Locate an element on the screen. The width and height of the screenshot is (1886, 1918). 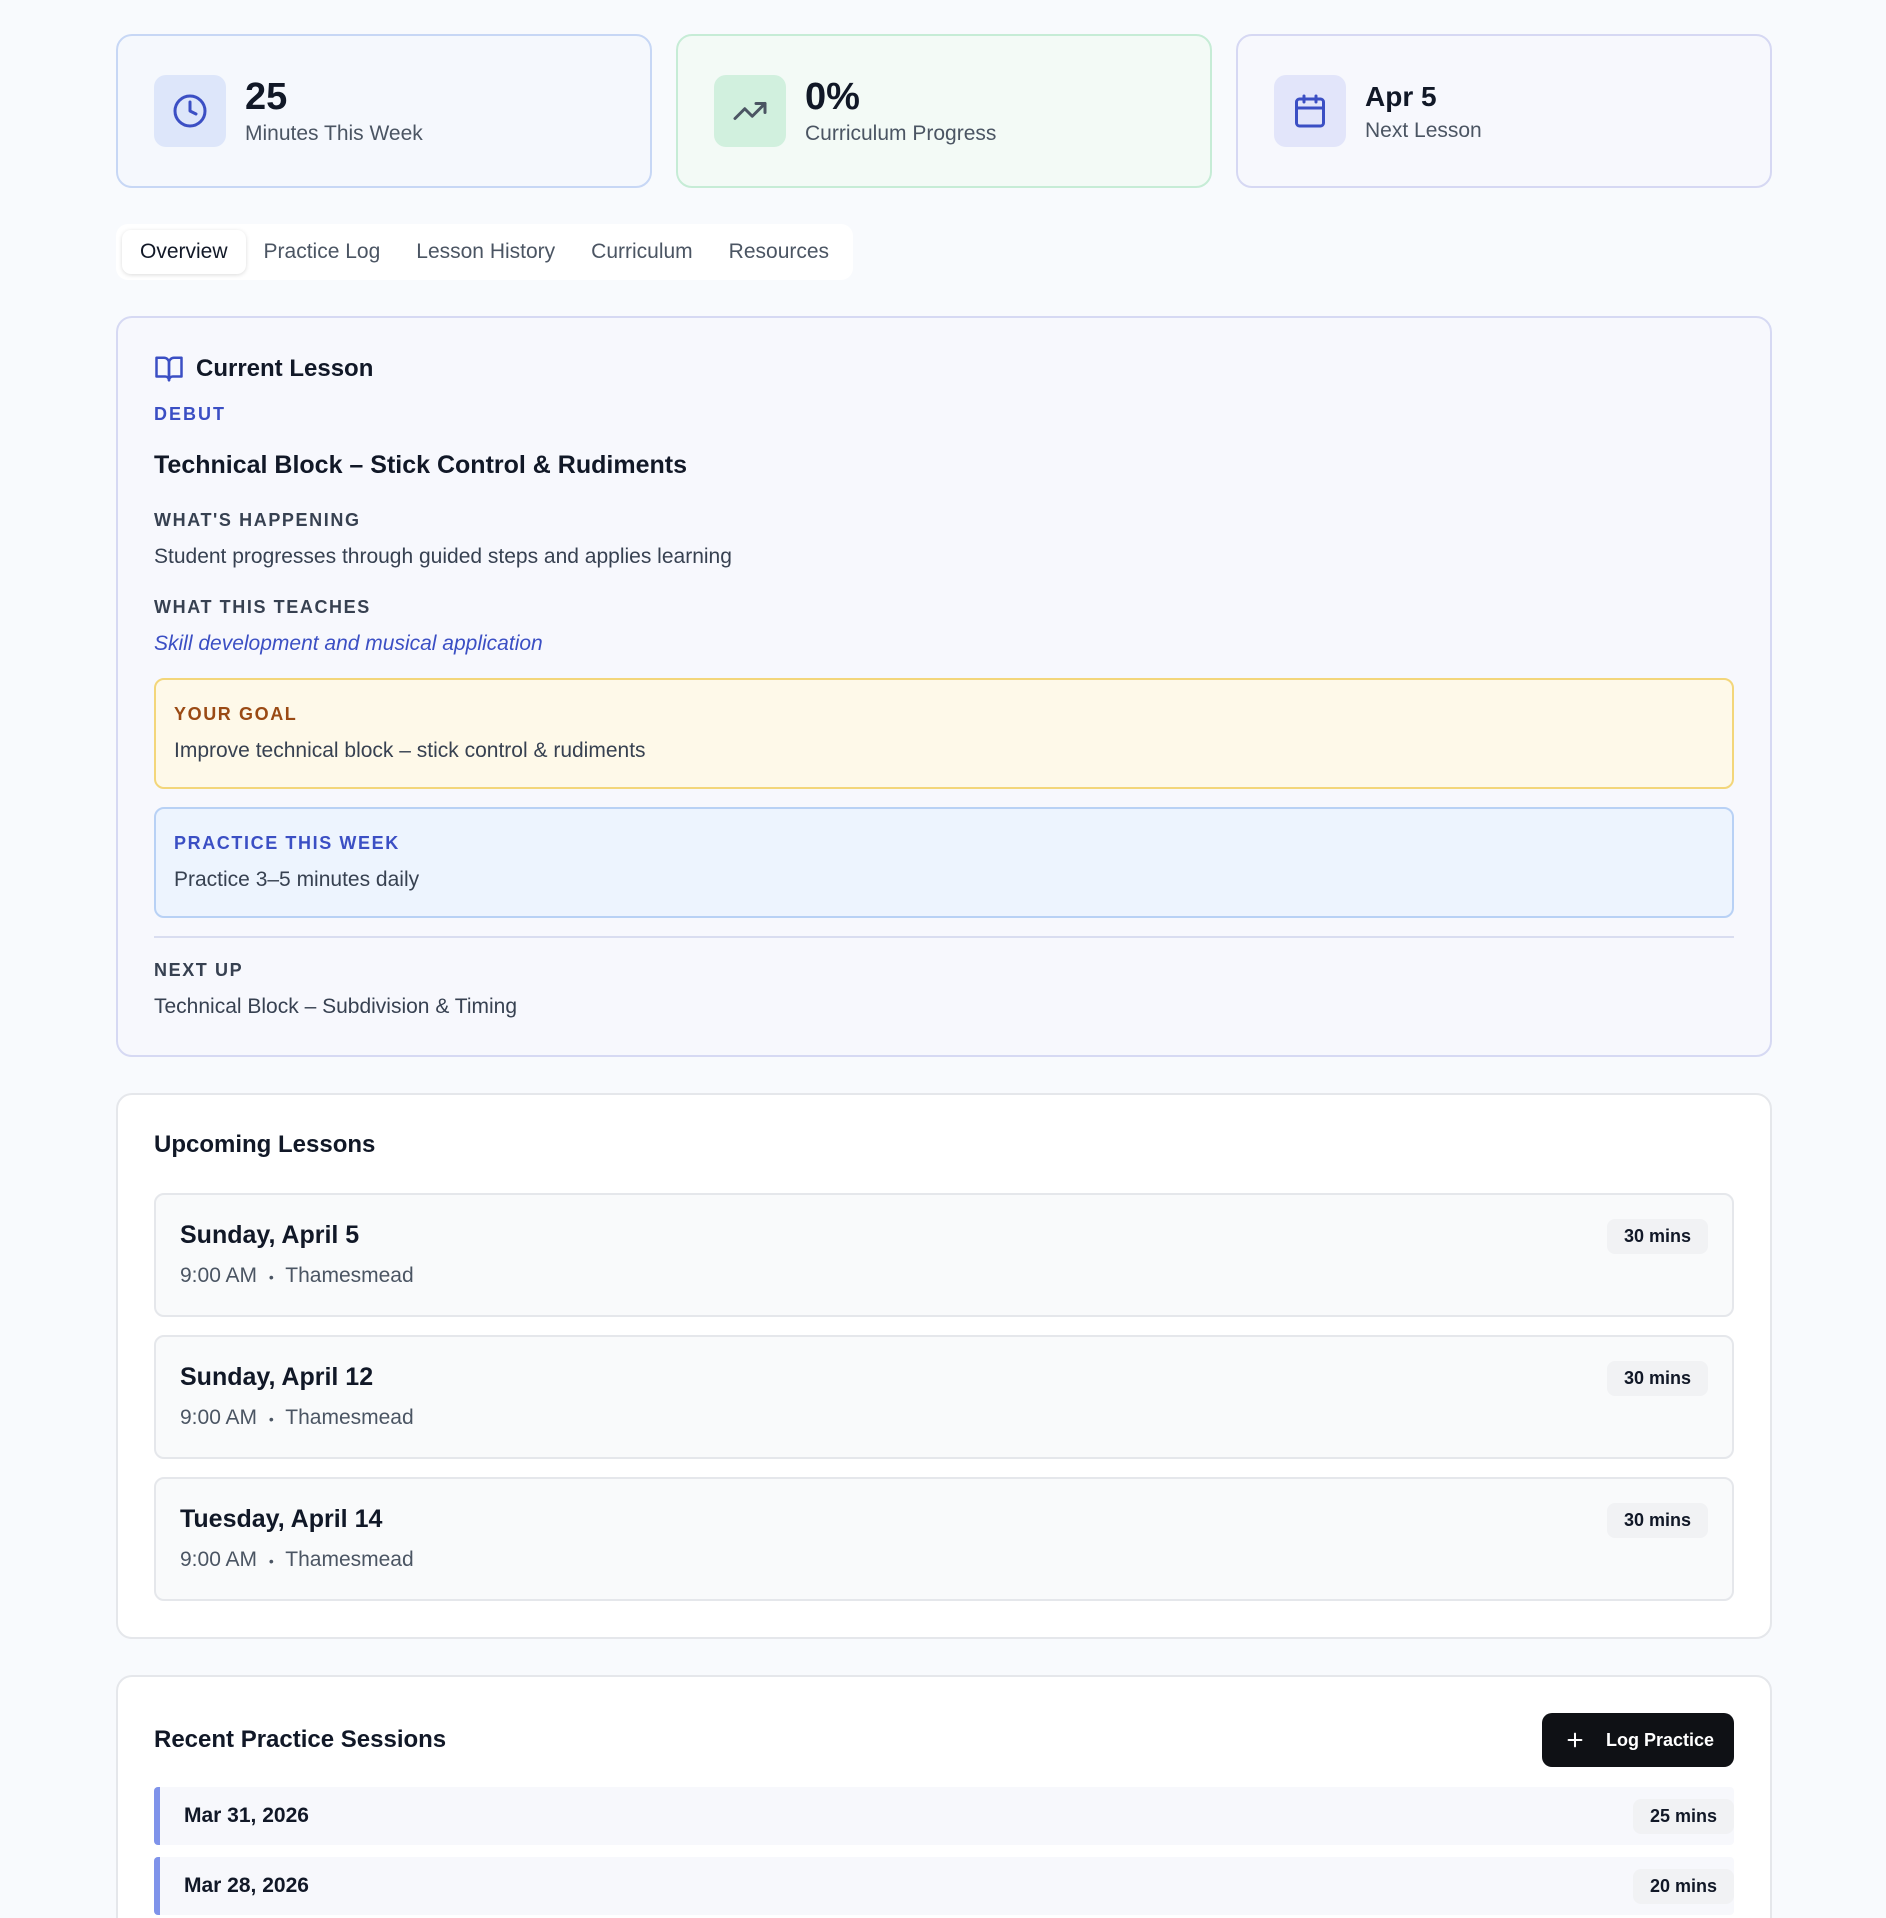
calendar-icon is located at coordinates (1310, 111).